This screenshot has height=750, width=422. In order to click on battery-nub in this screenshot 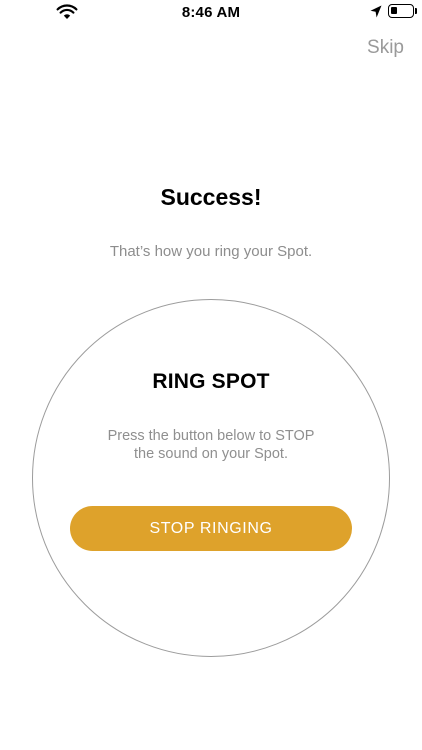, I will do `click(416, 11)`.